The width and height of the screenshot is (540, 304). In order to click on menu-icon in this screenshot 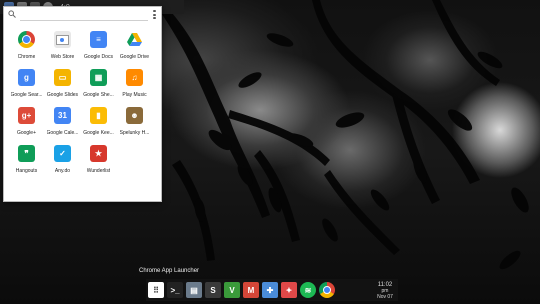, I will do `click(155, 14)`.